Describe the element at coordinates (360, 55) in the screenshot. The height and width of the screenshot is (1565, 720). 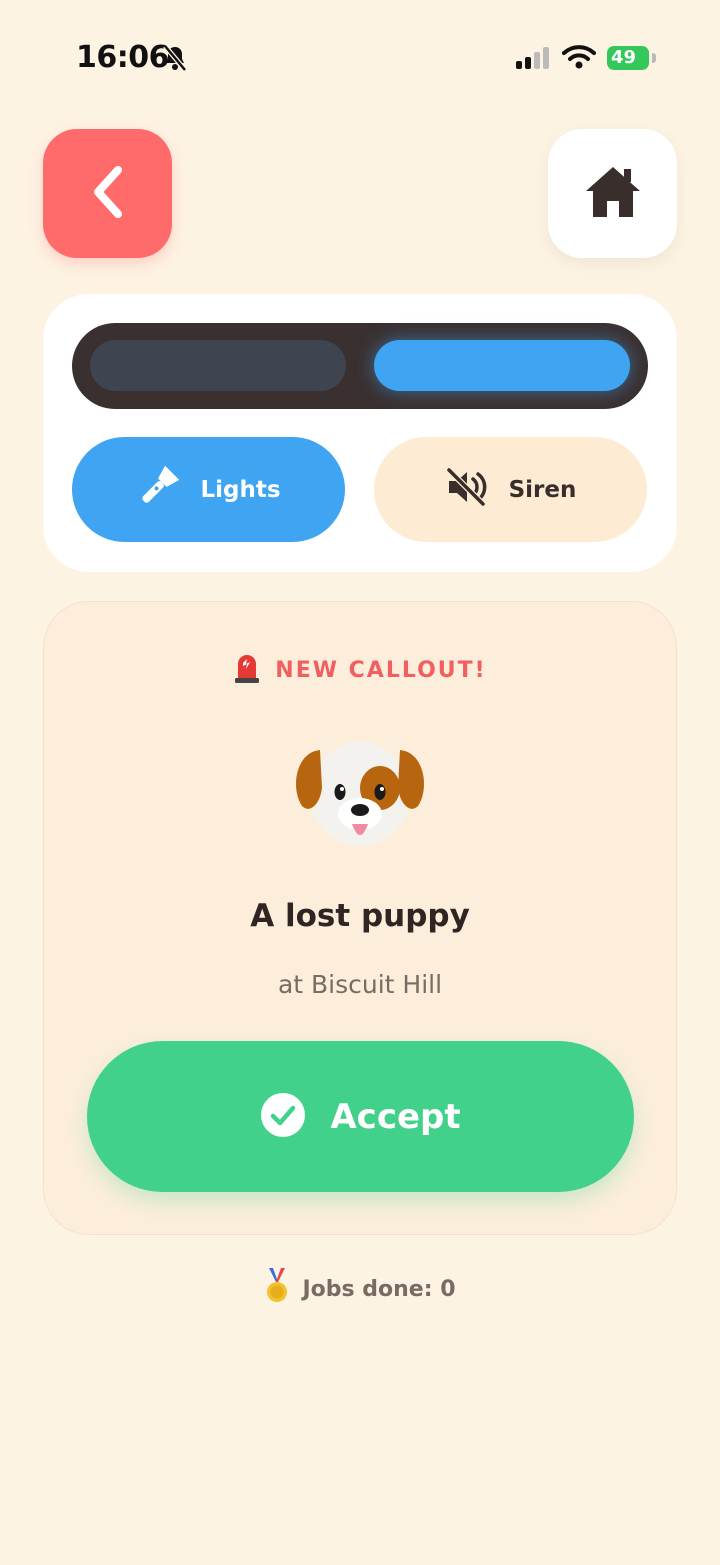
I see `status-bar: 16:06 49` at that location.